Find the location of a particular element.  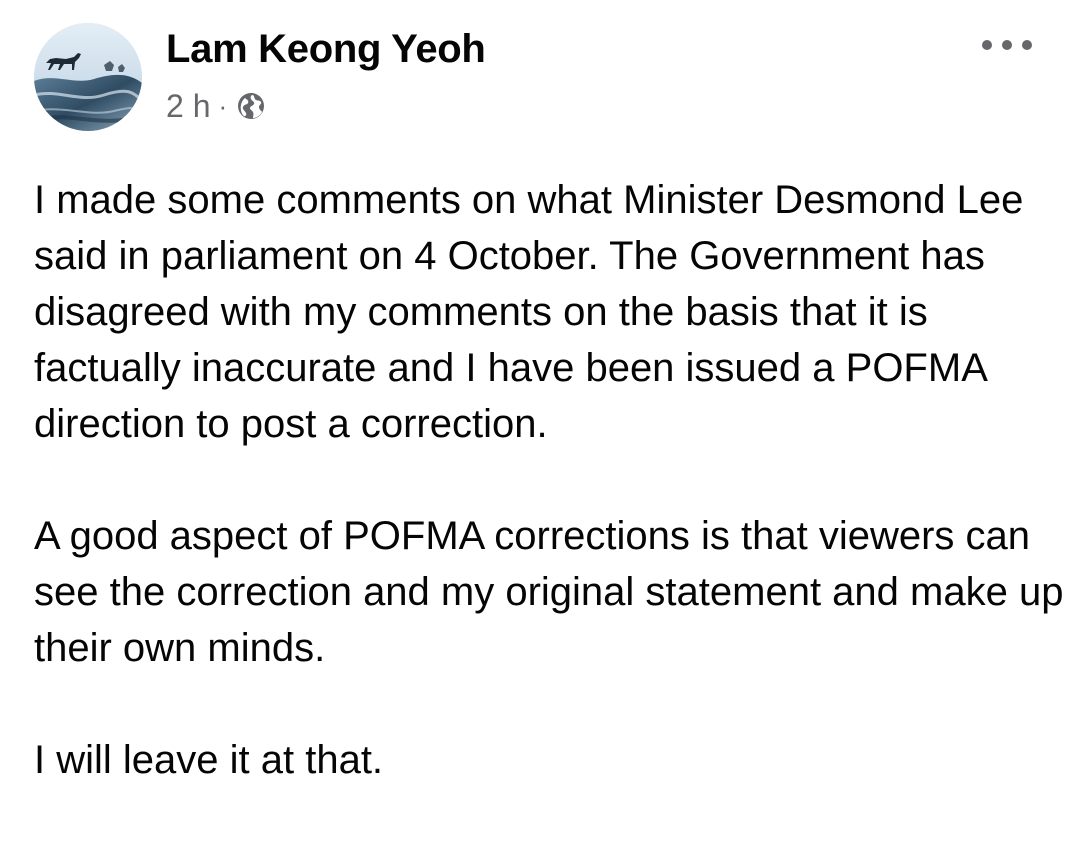

more-options-icon is located at coordinates (1007, 45).